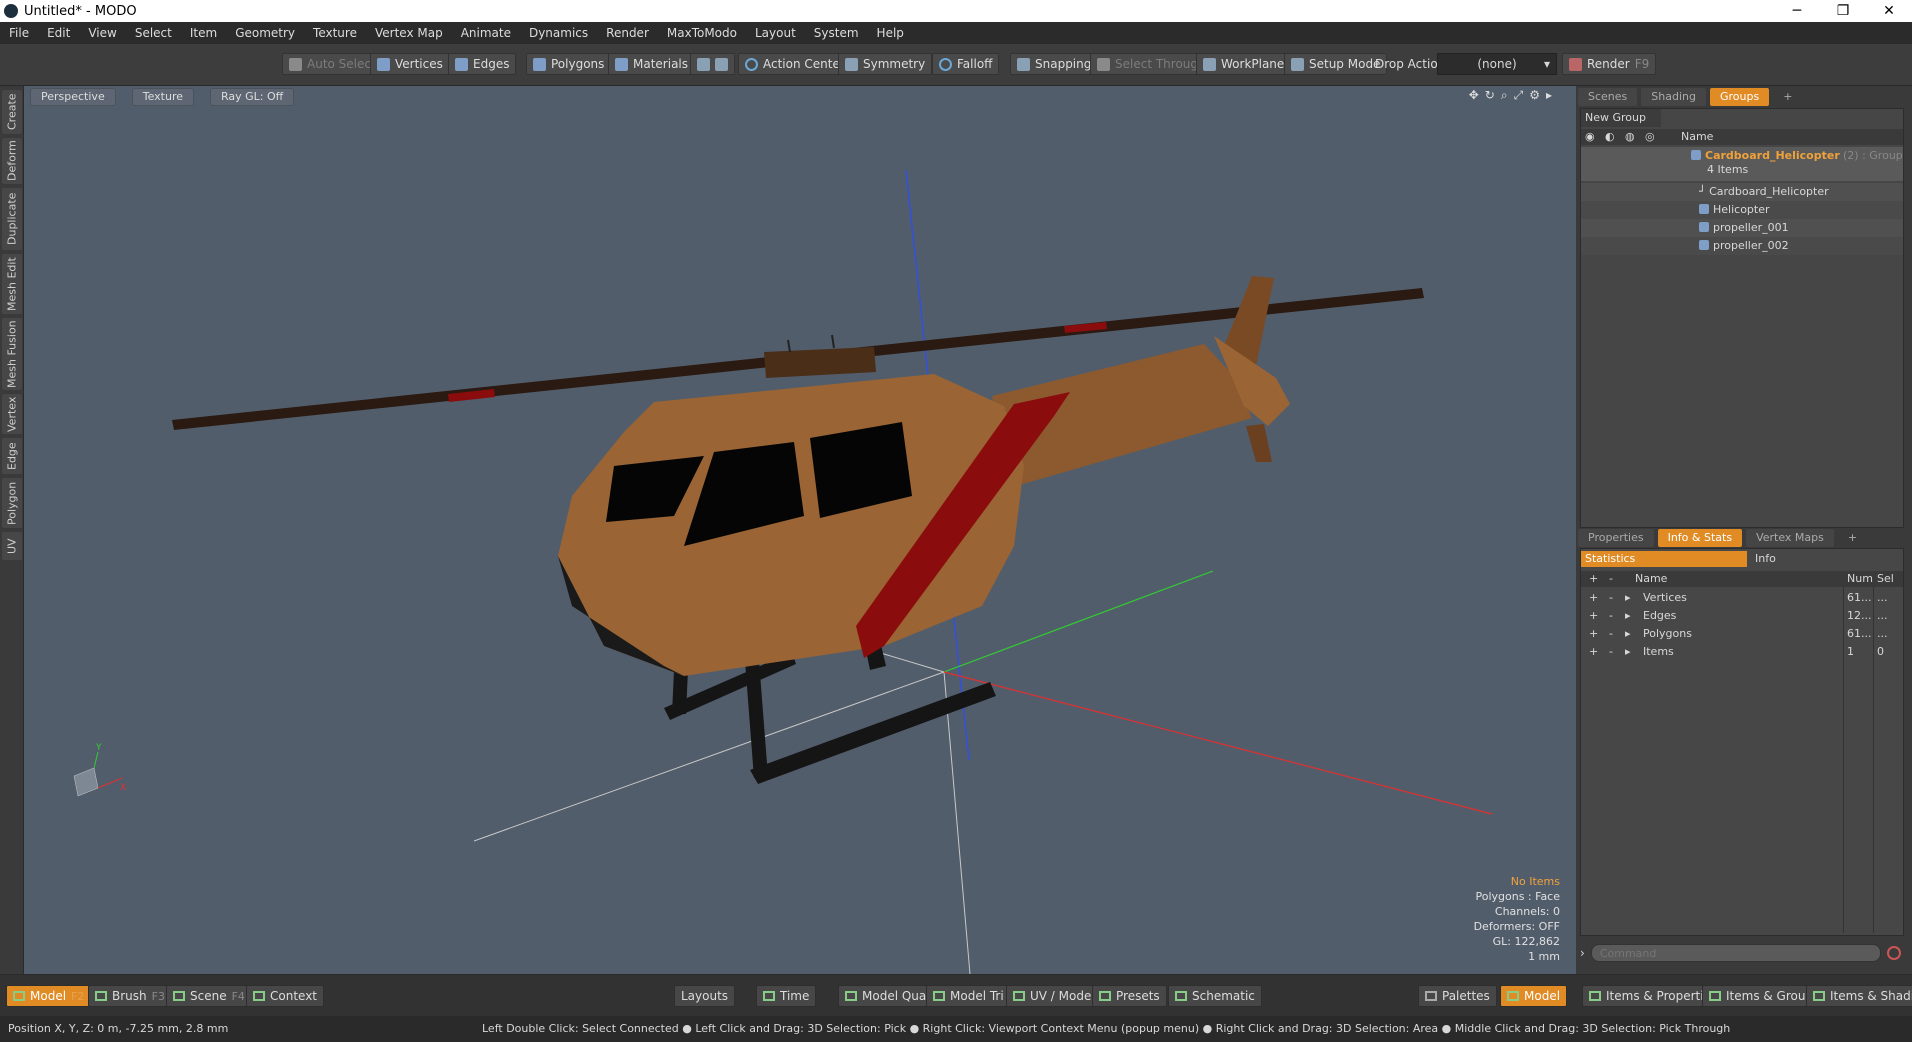 The image size is (1912, 1042). I want to click on presets-button: Presets, so click(1129, 996).